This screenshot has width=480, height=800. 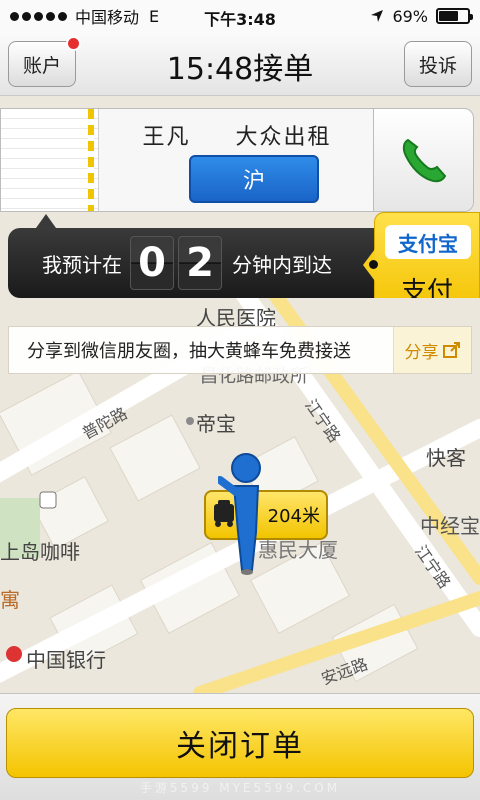 I want to click on complain-button: 投诉, so click(x=438, y=64).